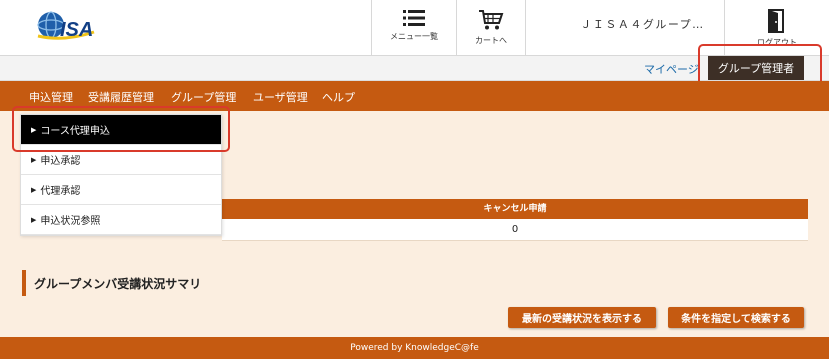 The image size is (829, 359). What do you see at coordinates (776, 21) in the screenshot?
I see `door-icon` at bounding box center [776, 21].